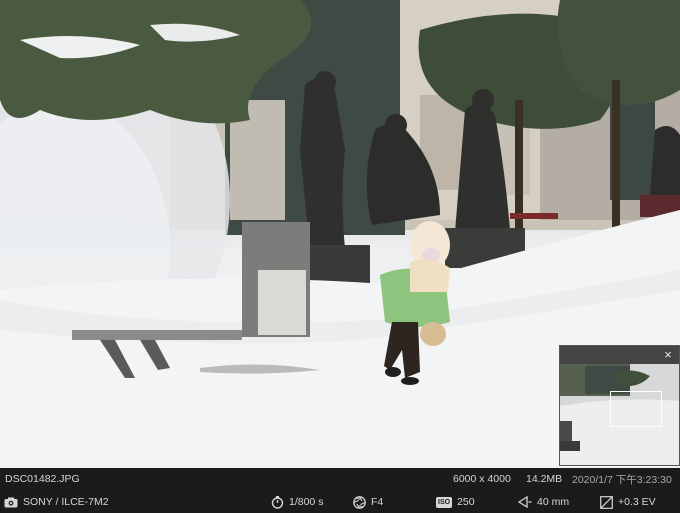 This screenshot has width=680, height=513. I want to click on aperture-info: F4, so click(368, 502).